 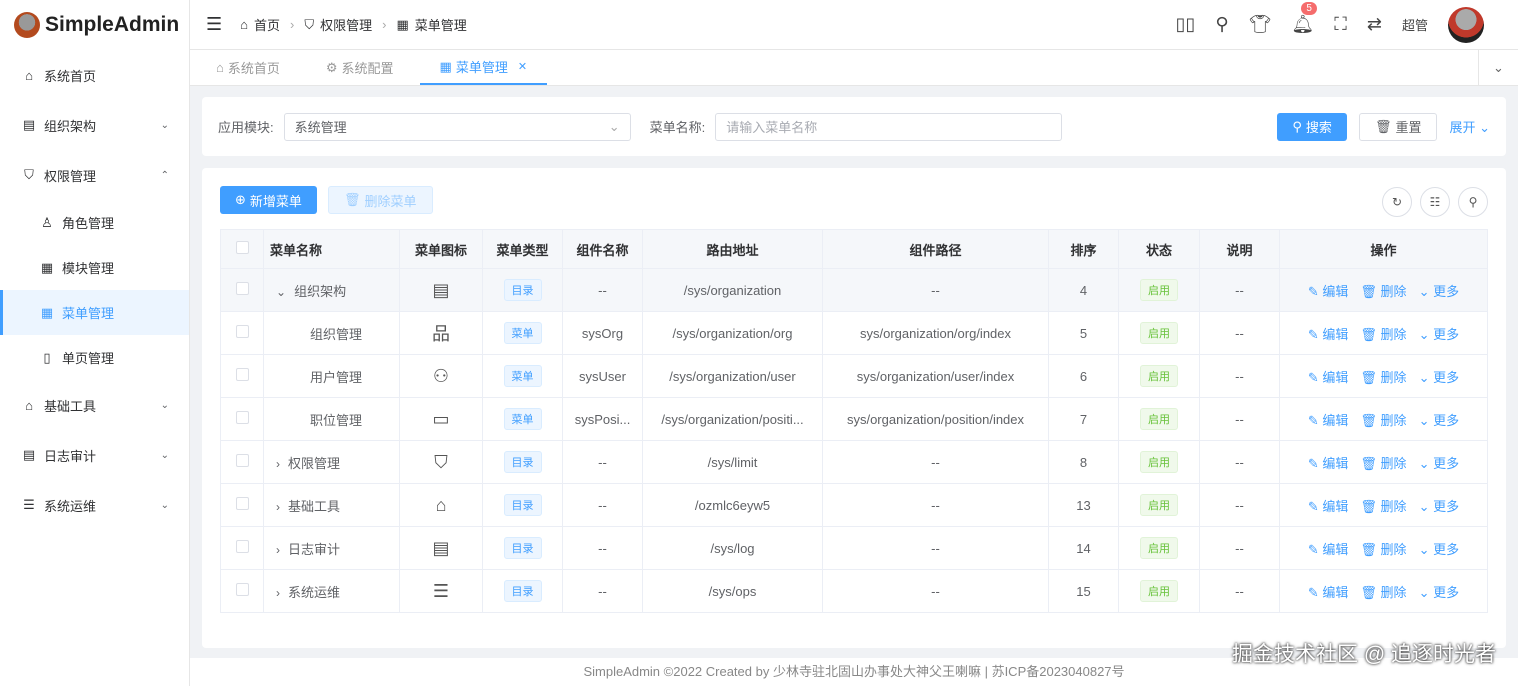 What do you see at coordinates (935, 591) in the screenshot?
I see `path-cell: --` at bounding box center [935, 591].